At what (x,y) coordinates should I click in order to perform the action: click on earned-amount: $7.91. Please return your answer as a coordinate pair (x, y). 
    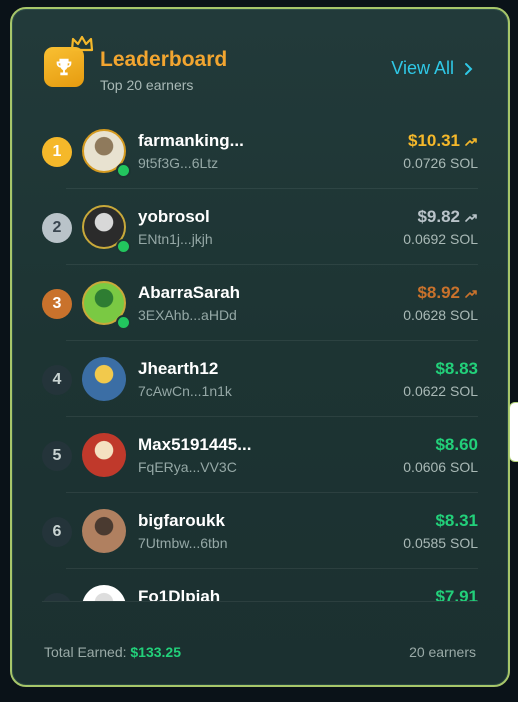
    Looking at the image, I should click on (456, 594).